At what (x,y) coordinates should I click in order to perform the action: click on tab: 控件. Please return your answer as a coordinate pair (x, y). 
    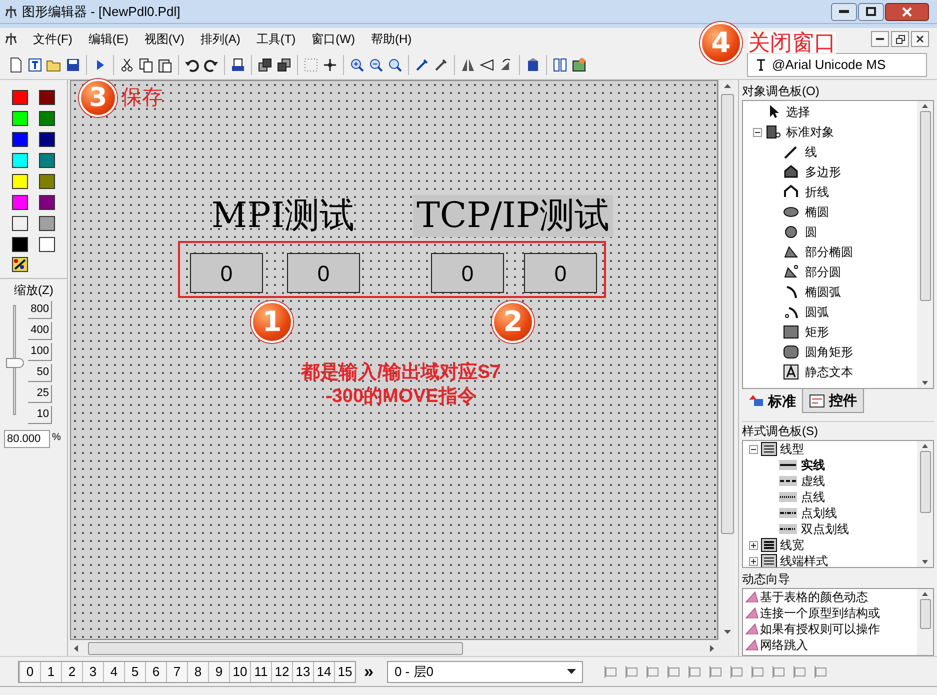
    Looking at the image, I should click on (833, 401).